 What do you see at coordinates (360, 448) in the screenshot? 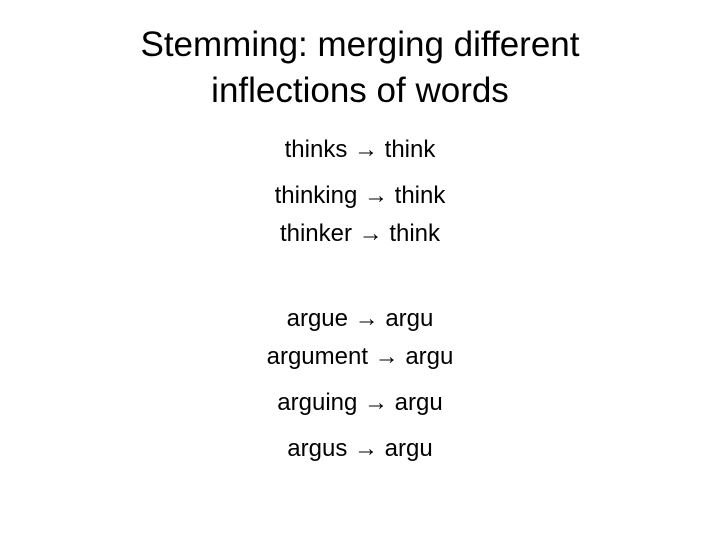
I see `stem-example-argus: argus → argu` at bounding box center [360, 448].